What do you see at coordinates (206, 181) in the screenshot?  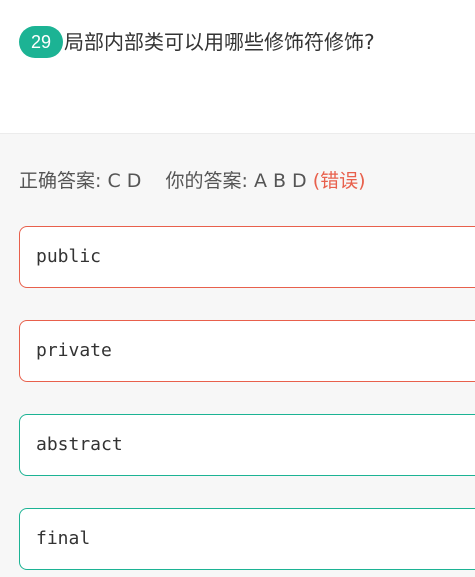 I see `your-answer-label: 你的答案:` at bounding box center [206, 181].